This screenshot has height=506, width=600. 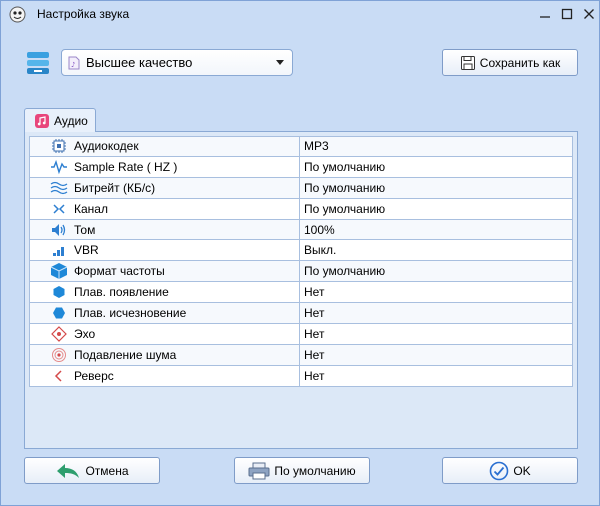 What do you see at coordinates (83, 14) in the screenshot?
I see `window-title: Настройка звука` at bounding box center [83, 14].